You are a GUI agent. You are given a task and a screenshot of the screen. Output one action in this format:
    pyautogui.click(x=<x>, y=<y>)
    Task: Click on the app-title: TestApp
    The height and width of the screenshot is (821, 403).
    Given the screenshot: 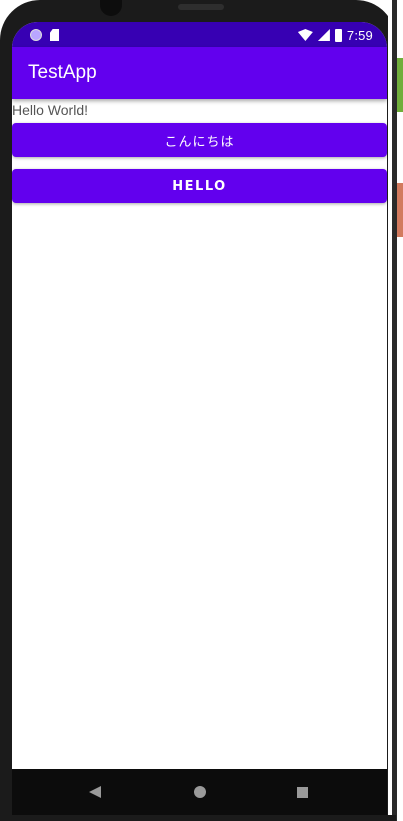 What is the action you would take?
    pyautogui.click(x=62, y=72)
    